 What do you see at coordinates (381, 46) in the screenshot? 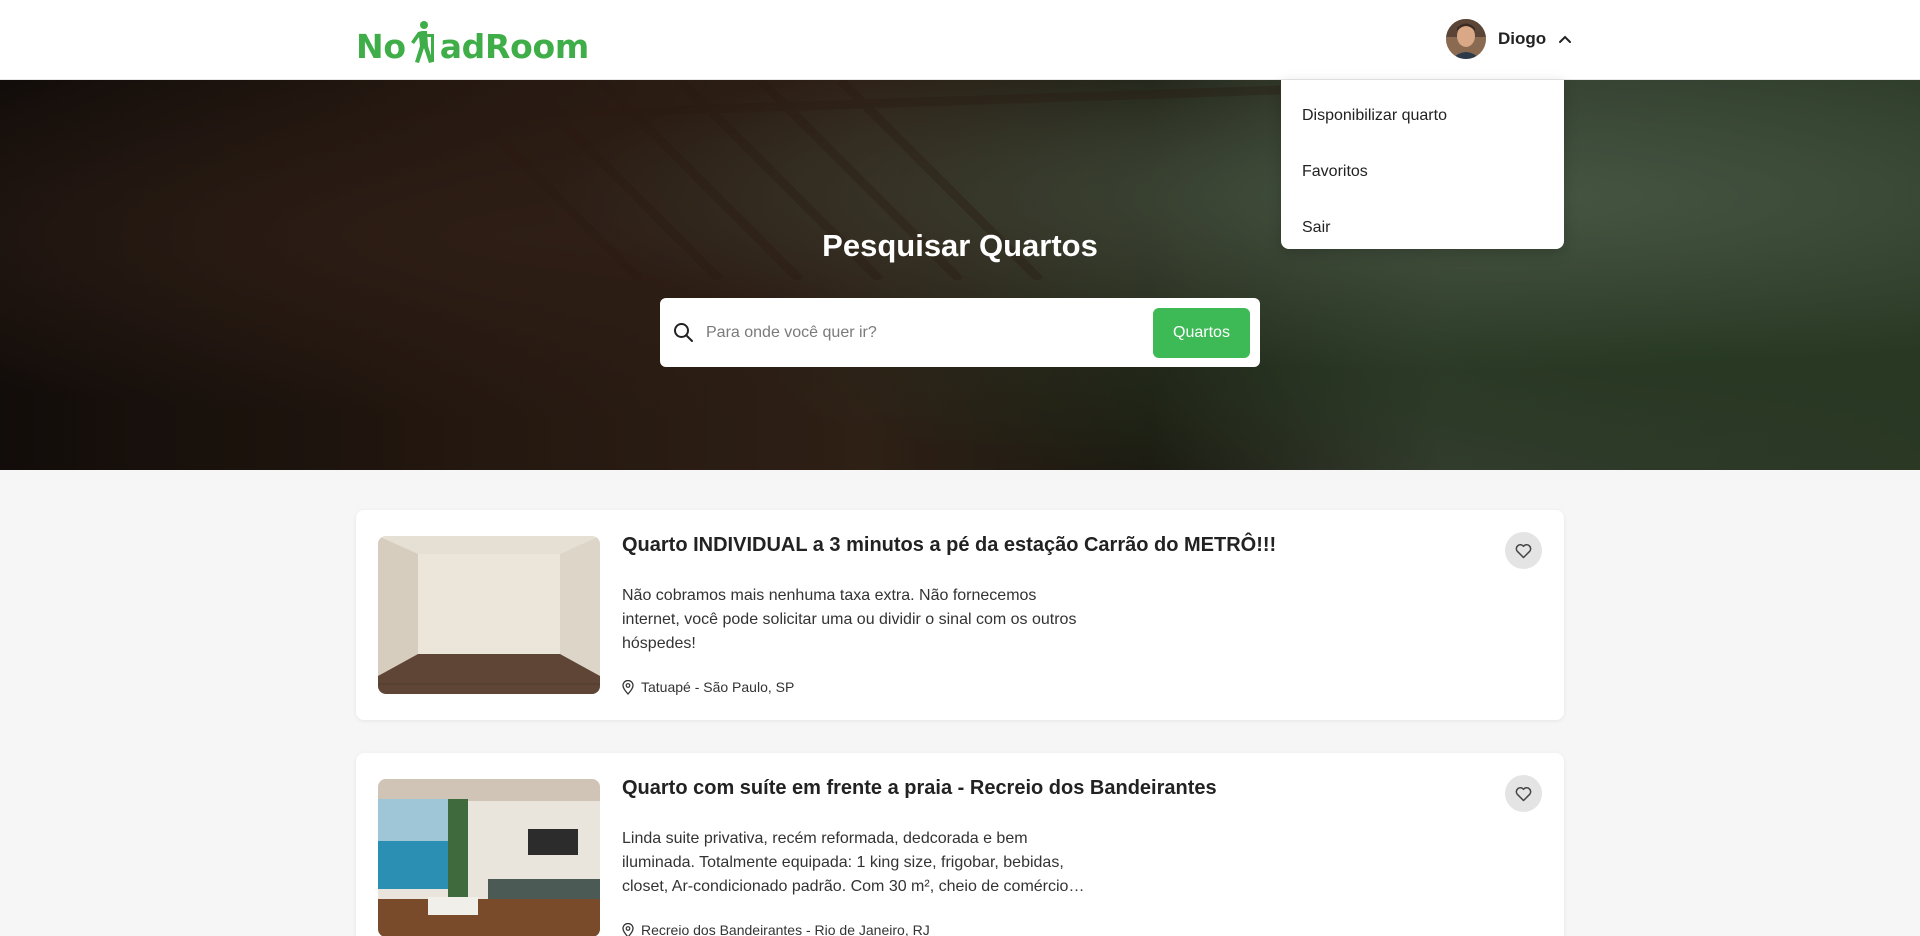
I see `logo-text-start: No` at bounding box center [381, 46].